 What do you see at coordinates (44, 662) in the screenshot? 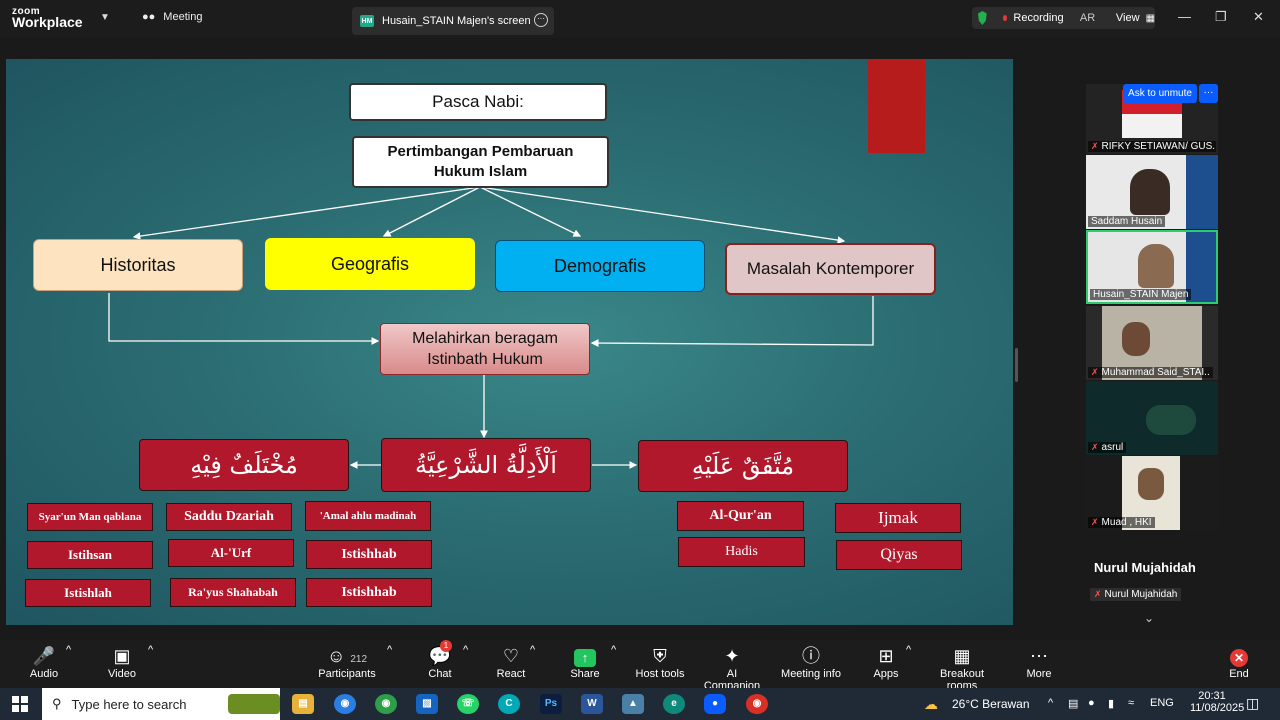
I see `audio-button: 🎤 Audio` at bounding box center [44, 662].